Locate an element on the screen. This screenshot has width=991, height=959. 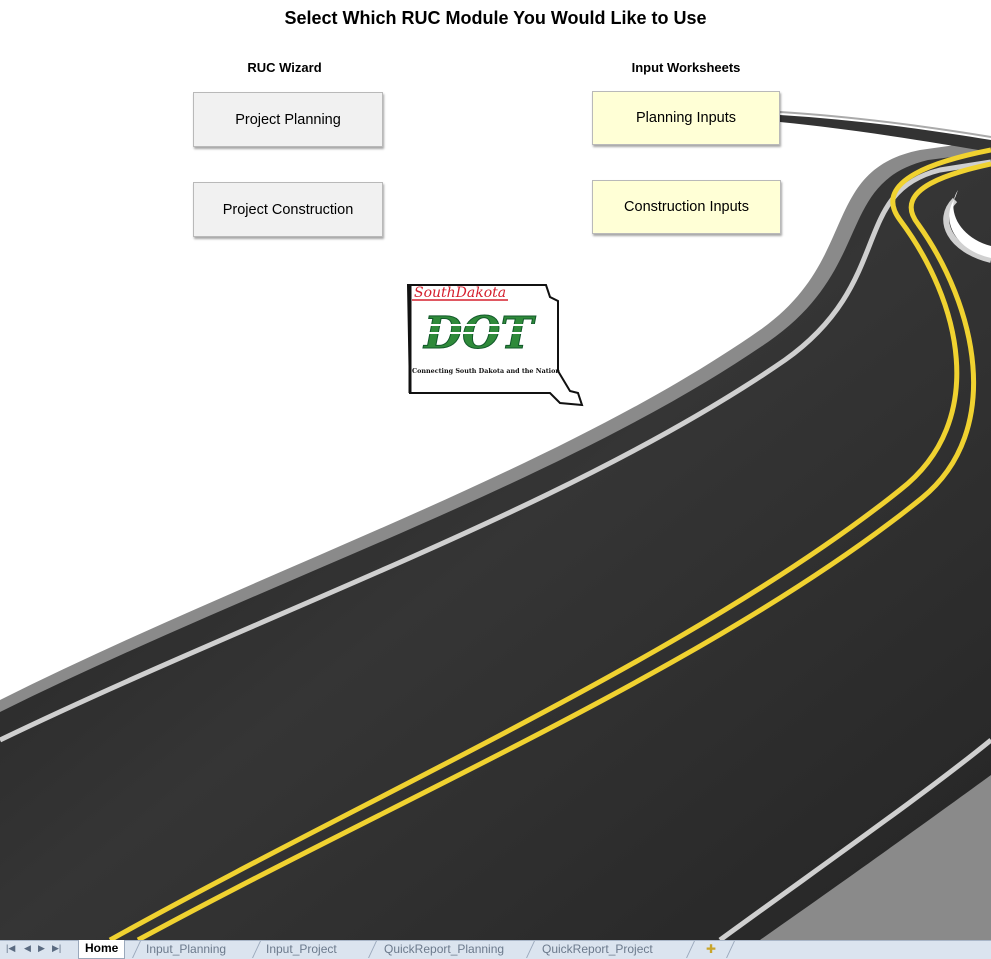
tab-quickreport-project: QuickReport_Project is located at coordinates (597, 949).